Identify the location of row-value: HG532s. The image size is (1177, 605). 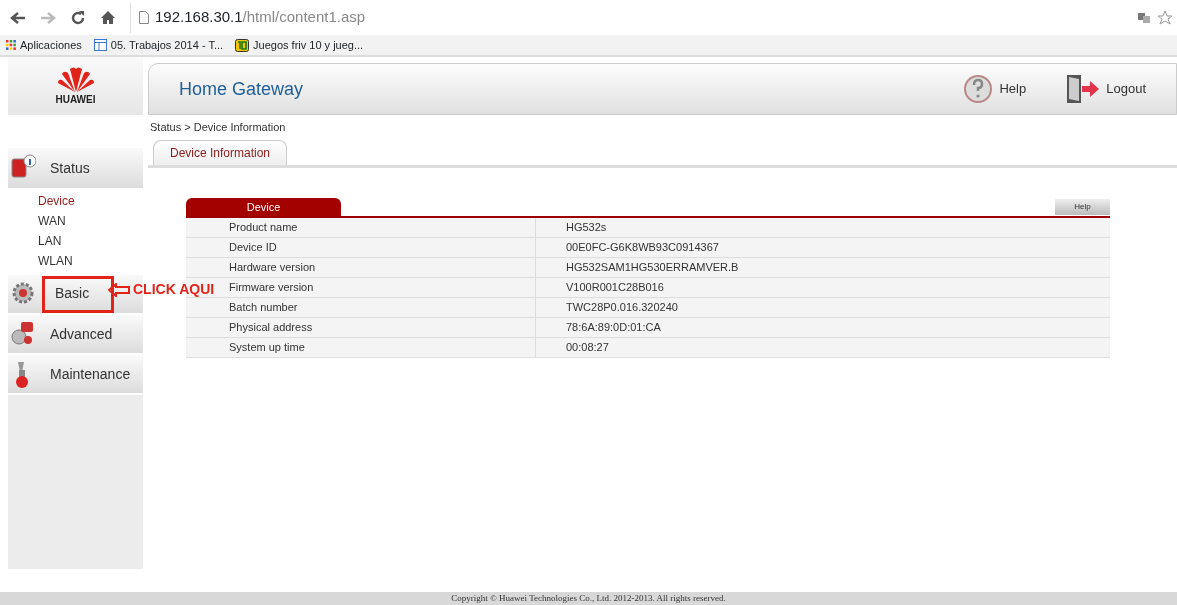
(586, 228).